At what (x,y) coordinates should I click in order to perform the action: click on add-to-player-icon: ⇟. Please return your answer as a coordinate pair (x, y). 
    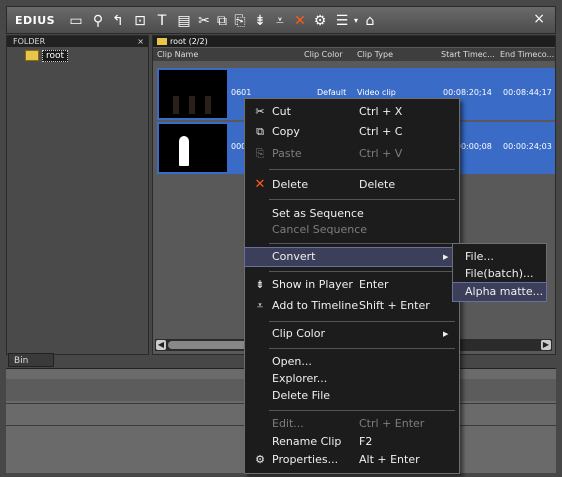
    Looking at the image, I should click on (260, 21).